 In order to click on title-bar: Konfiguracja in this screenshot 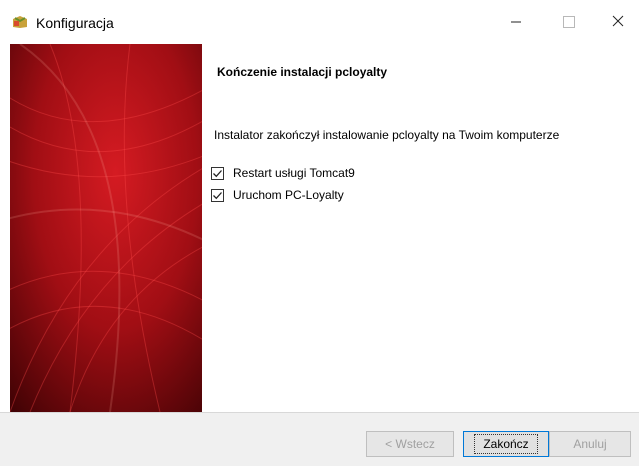, I will do `click(319, 22)`.